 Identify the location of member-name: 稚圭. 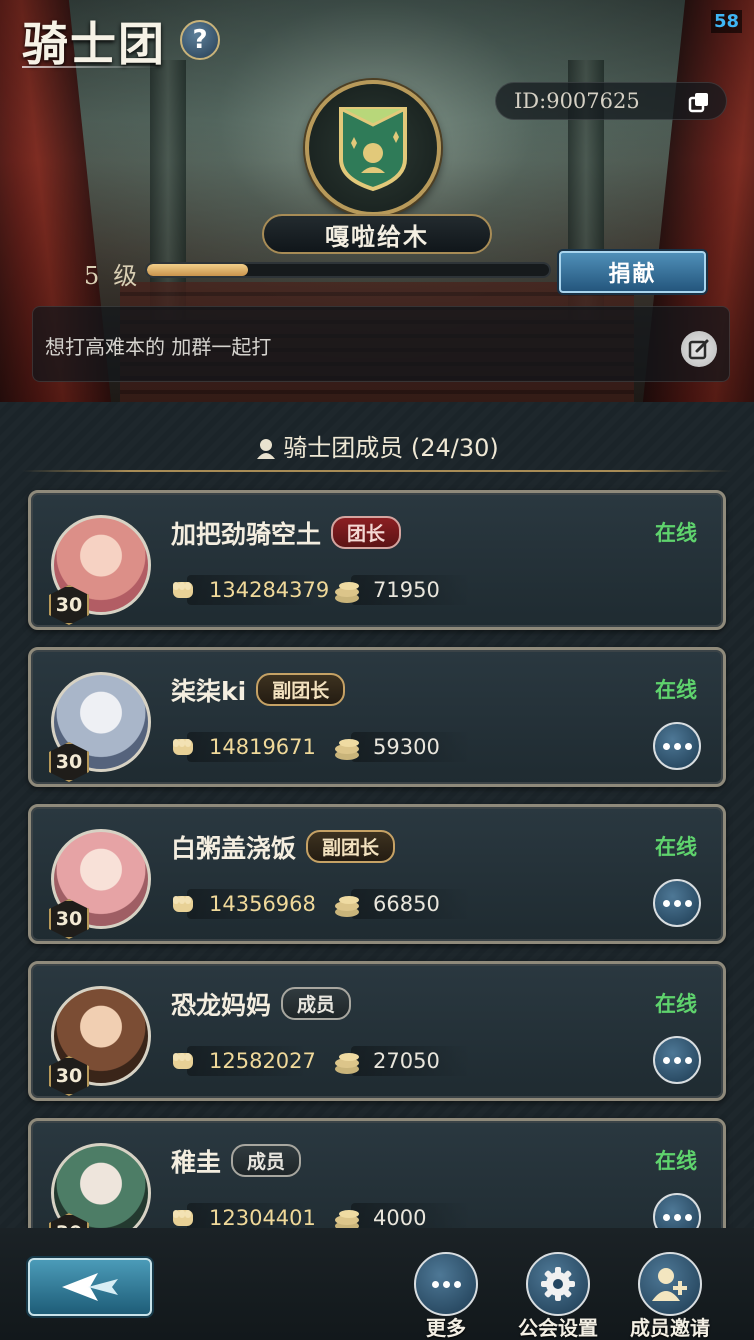
(196, 1162).